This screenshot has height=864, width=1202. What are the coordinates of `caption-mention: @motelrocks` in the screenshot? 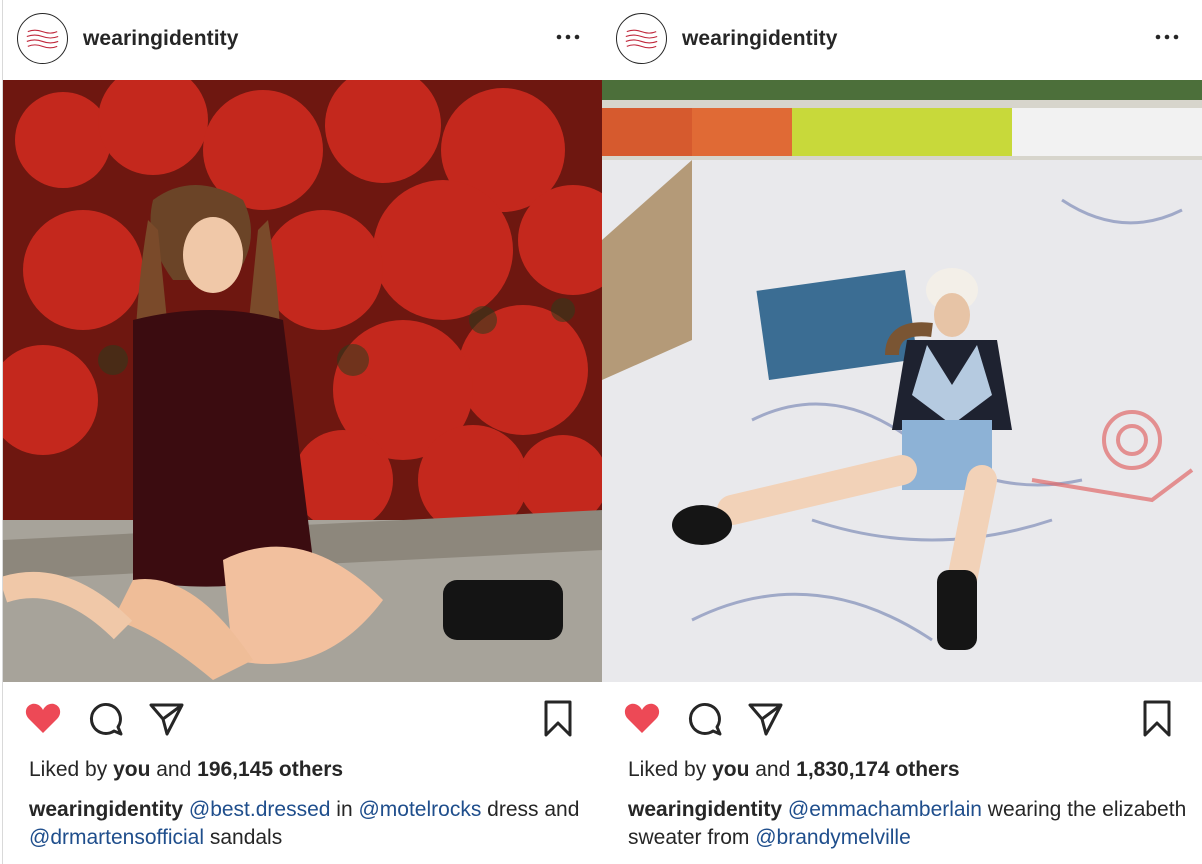 It's located at (419, 809).